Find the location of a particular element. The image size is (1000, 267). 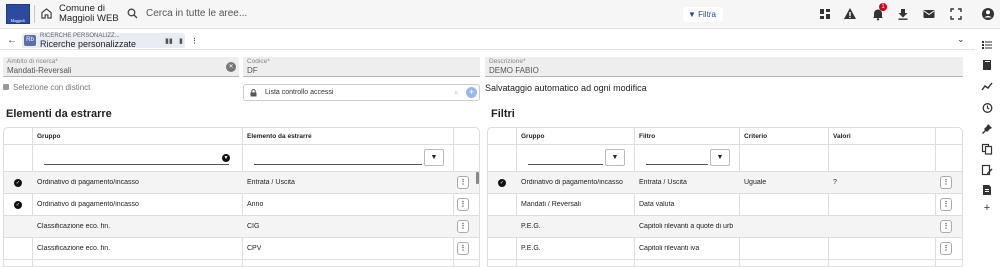

ambito-label: Ambito di ricerca is located at coordinates (31, 61).